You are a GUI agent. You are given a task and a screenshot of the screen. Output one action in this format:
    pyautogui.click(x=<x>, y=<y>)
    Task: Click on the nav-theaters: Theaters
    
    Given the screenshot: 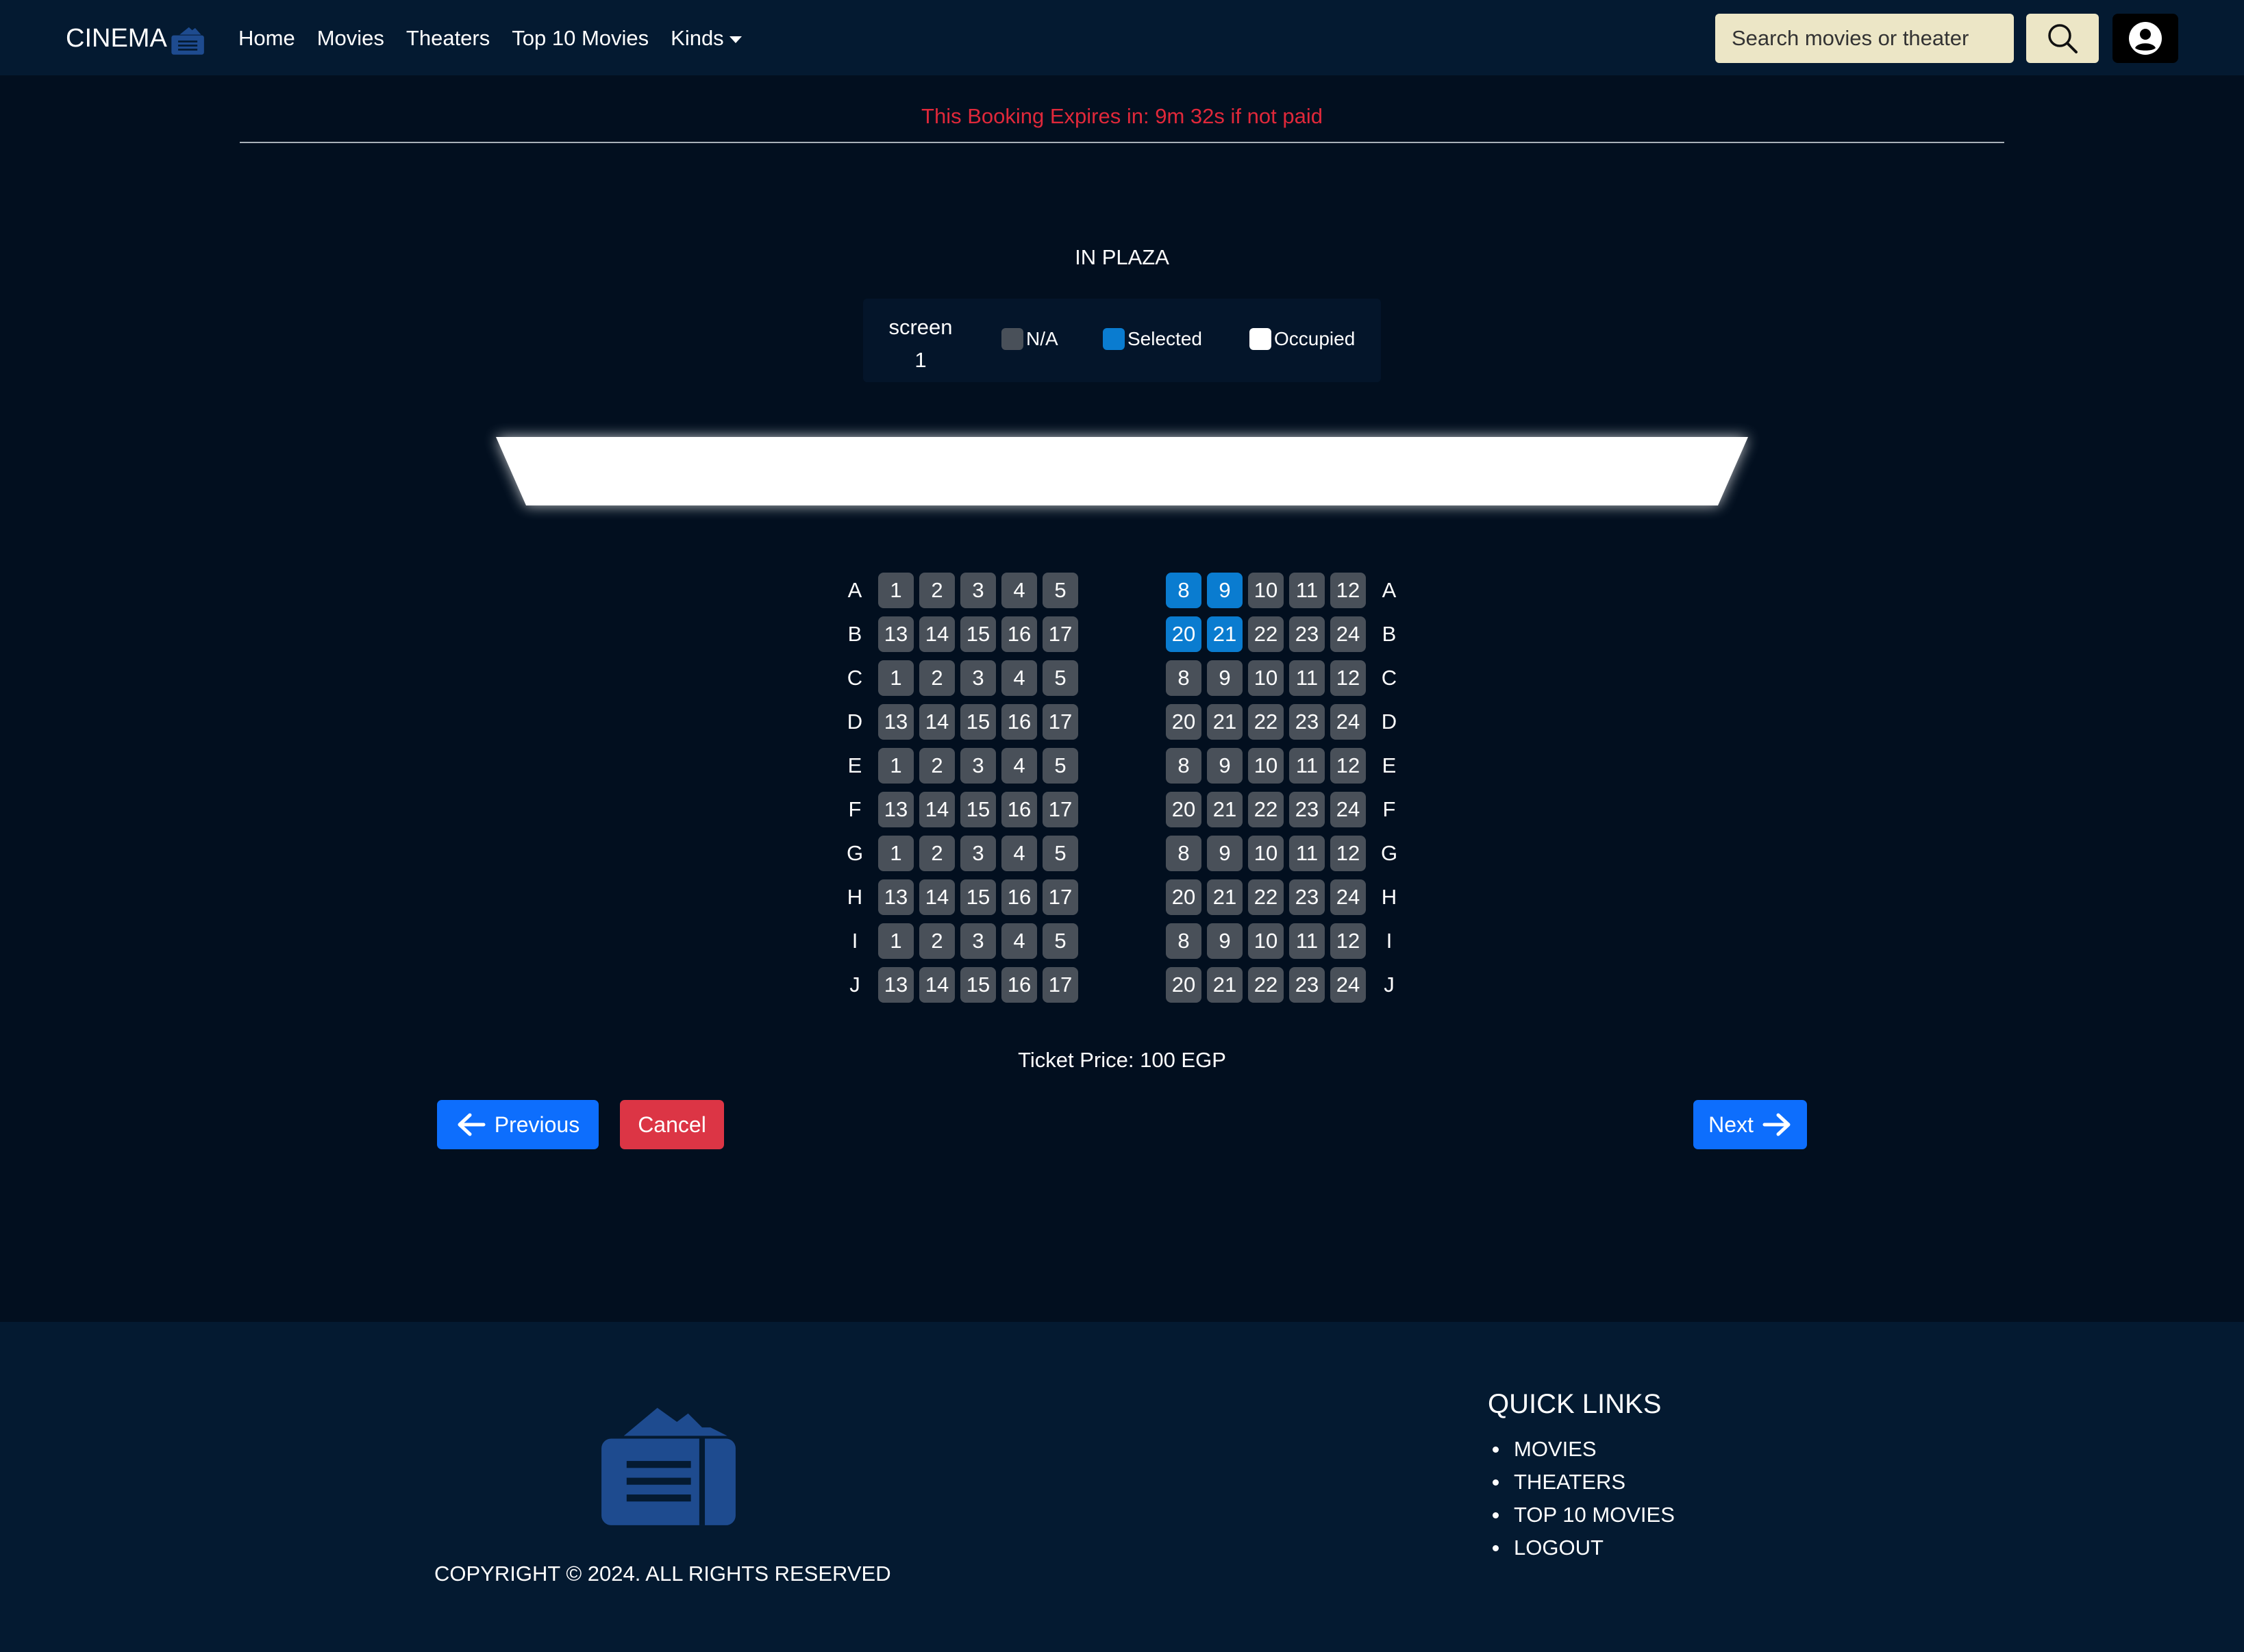 What is the action you would take?
    pyautogui.click(x=448, y=38)
    